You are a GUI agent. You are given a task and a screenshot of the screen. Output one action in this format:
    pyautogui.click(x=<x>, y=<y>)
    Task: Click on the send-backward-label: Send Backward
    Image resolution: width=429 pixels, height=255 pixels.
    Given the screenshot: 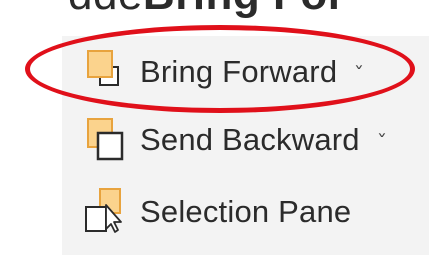 What is the action you would take?
    pyautogui.click(x=250, y=139)
    